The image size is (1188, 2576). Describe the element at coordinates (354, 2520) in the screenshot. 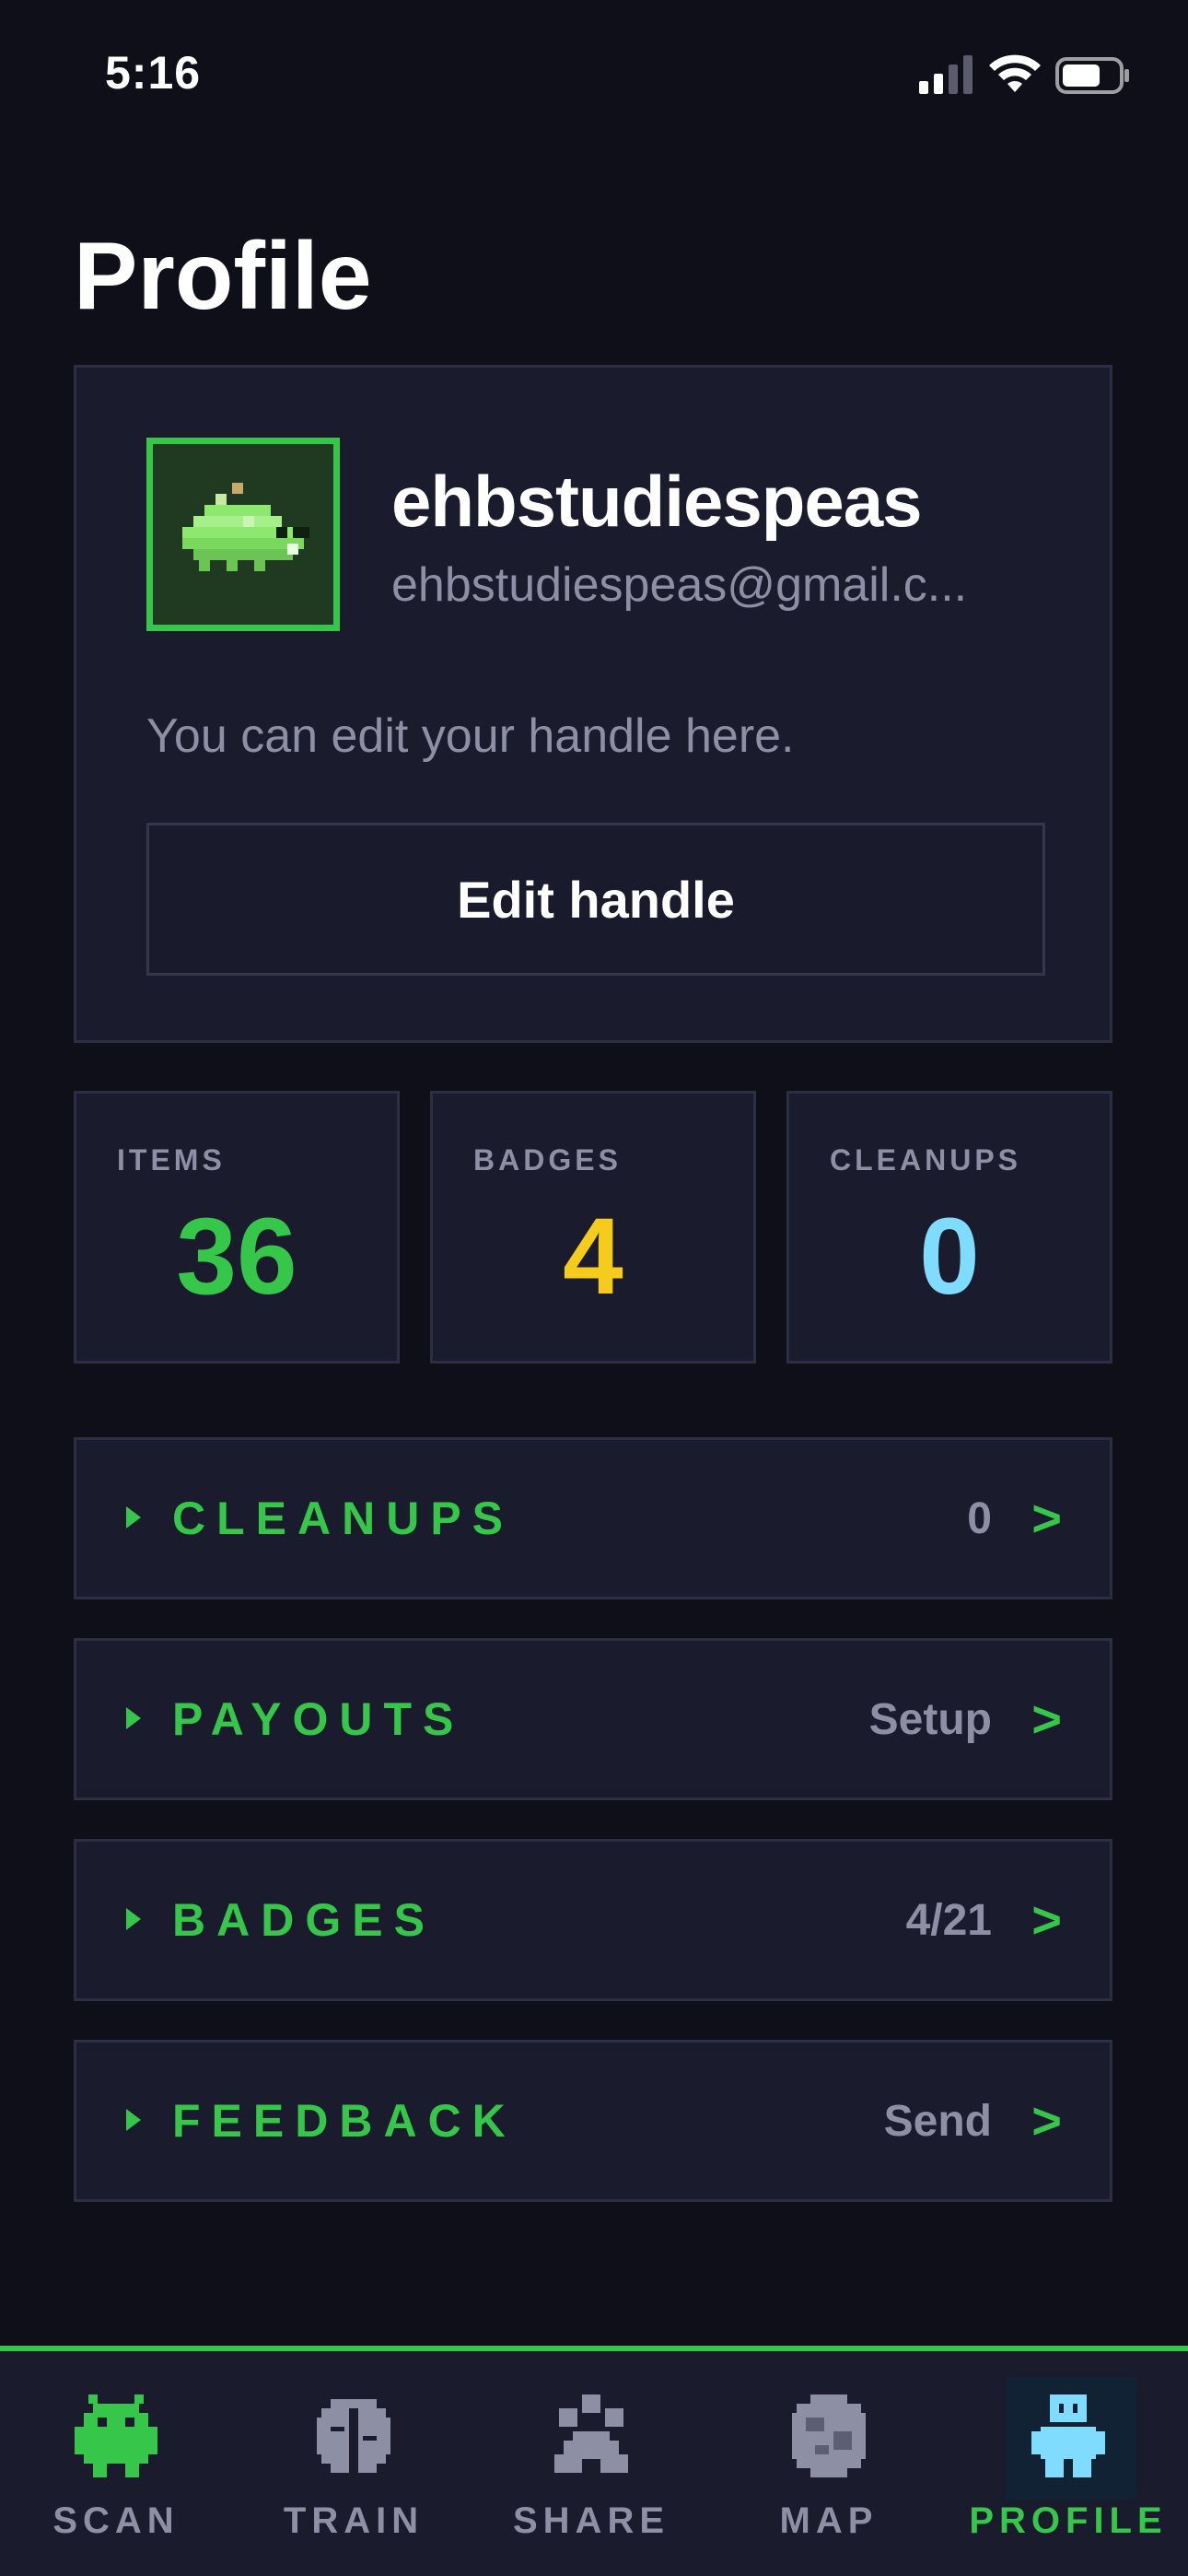

I see `tab-label: TRAIN` at that location.